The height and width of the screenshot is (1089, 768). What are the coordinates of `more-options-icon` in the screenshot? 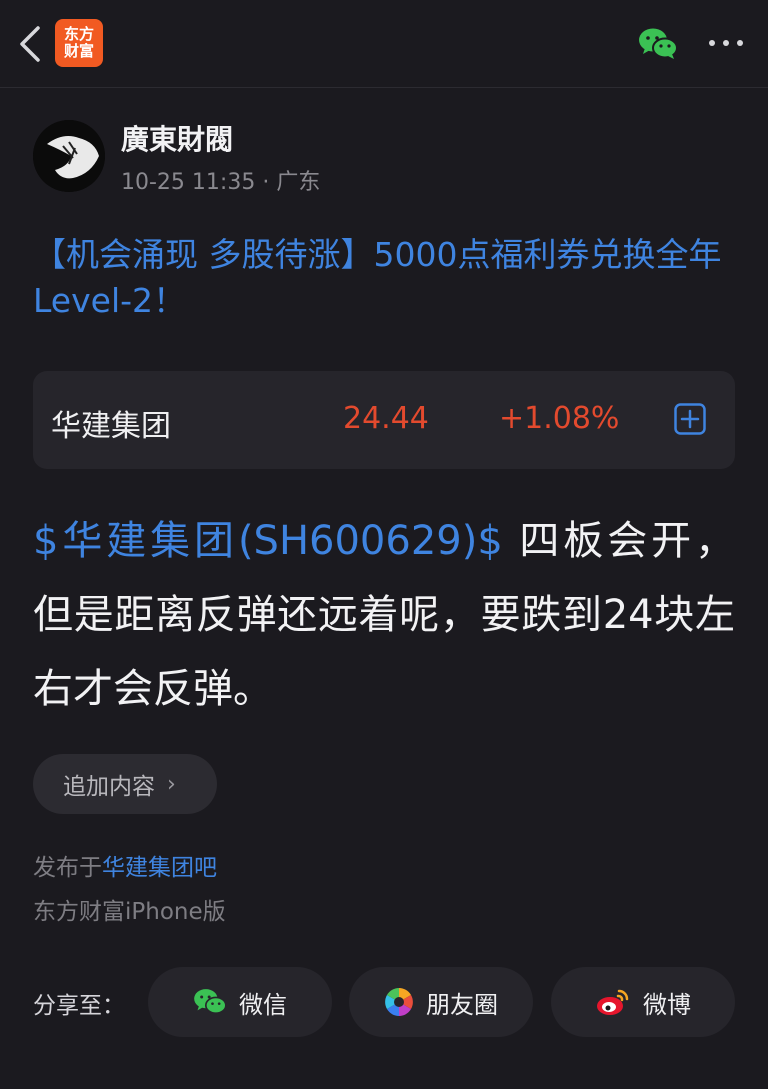 It's located at (726, 43).